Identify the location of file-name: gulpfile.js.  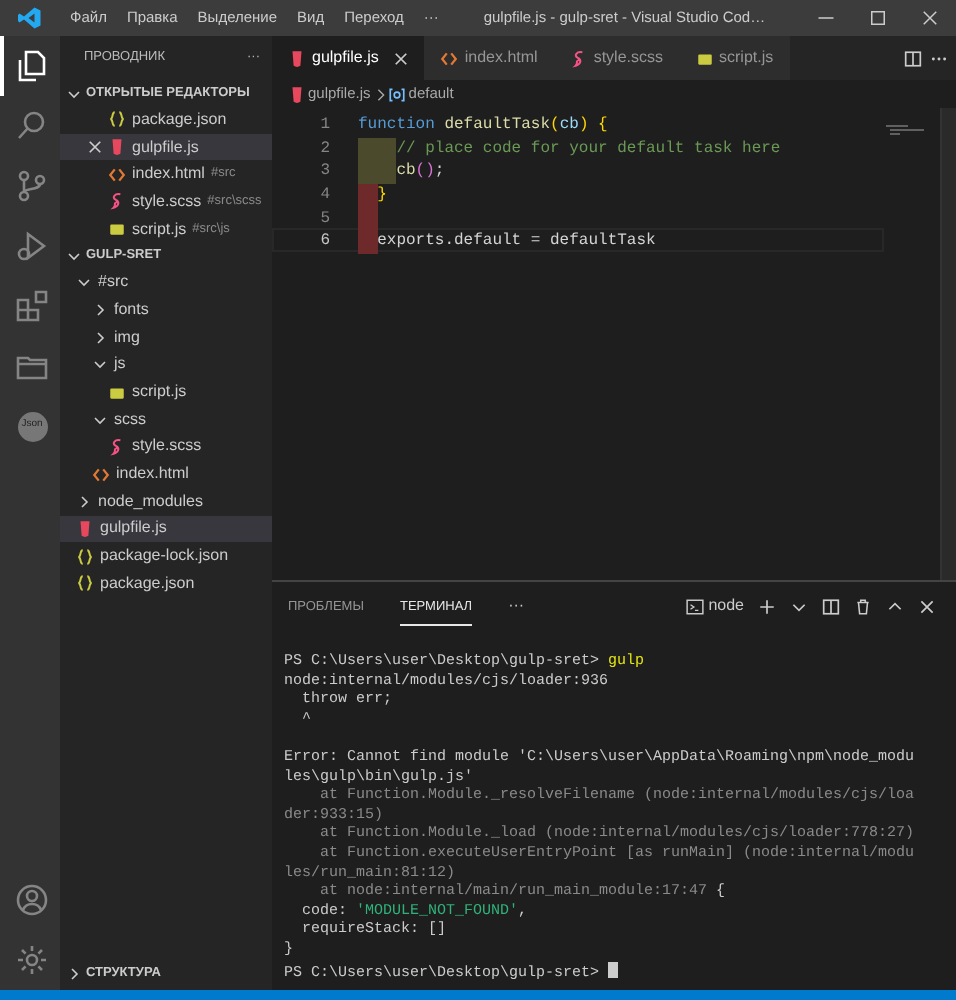
(165, 147).